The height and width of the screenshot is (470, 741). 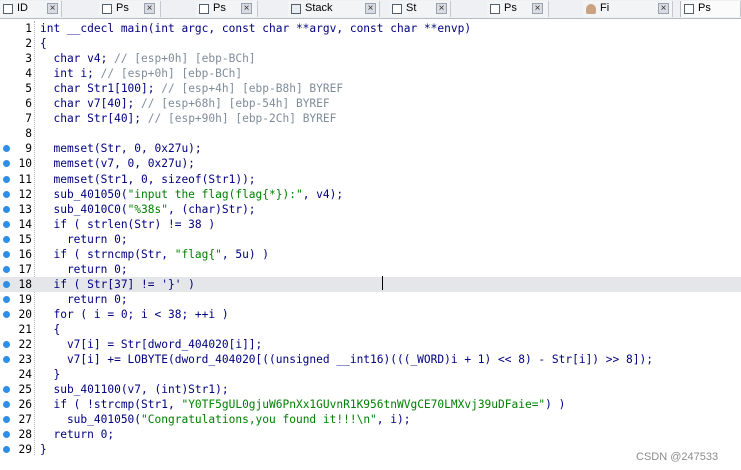 What do you see at coordinates (25, 375) in the screenshot?
I see `line-number: 24` at bounding box center [25, 375].